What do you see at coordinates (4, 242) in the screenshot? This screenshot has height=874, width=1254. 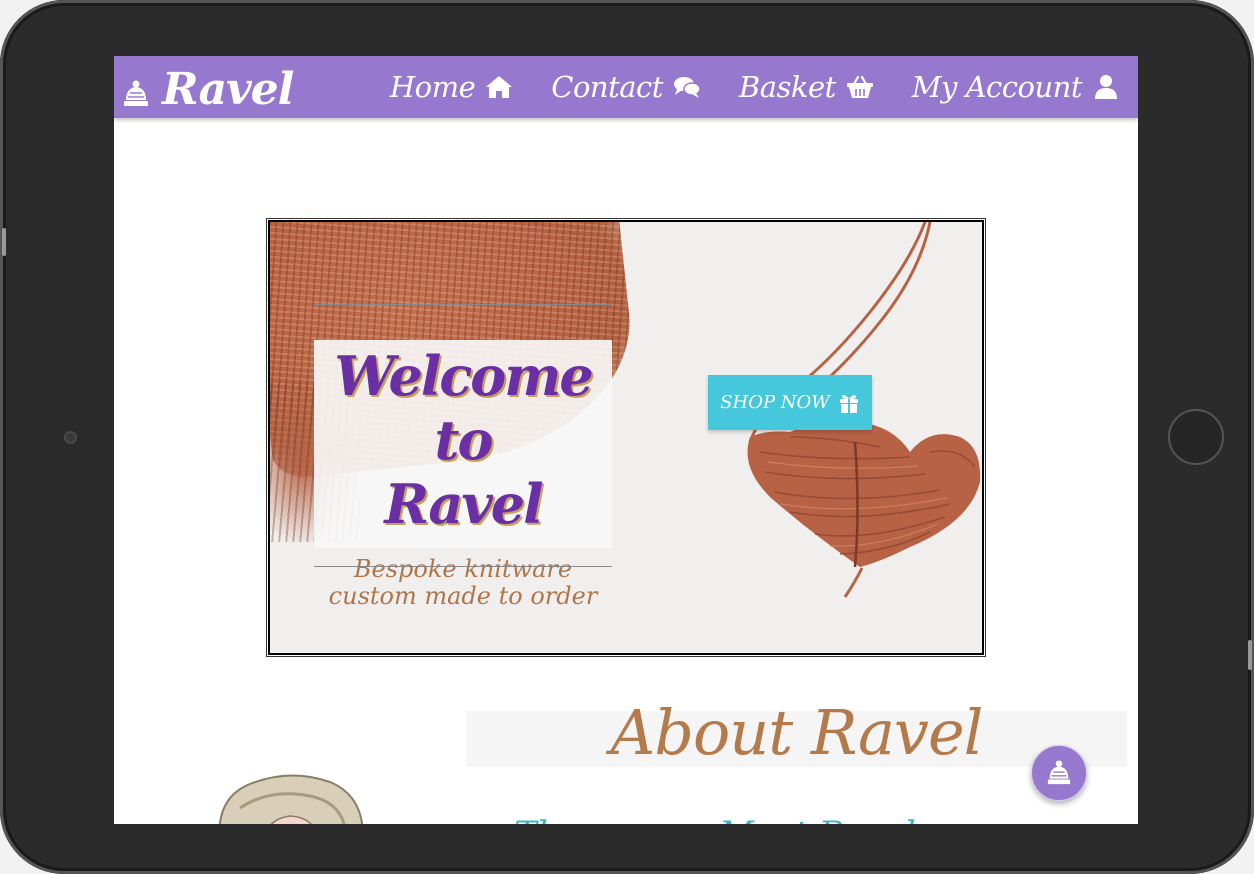 I see `volume-button` at bounding box center [4, 242].